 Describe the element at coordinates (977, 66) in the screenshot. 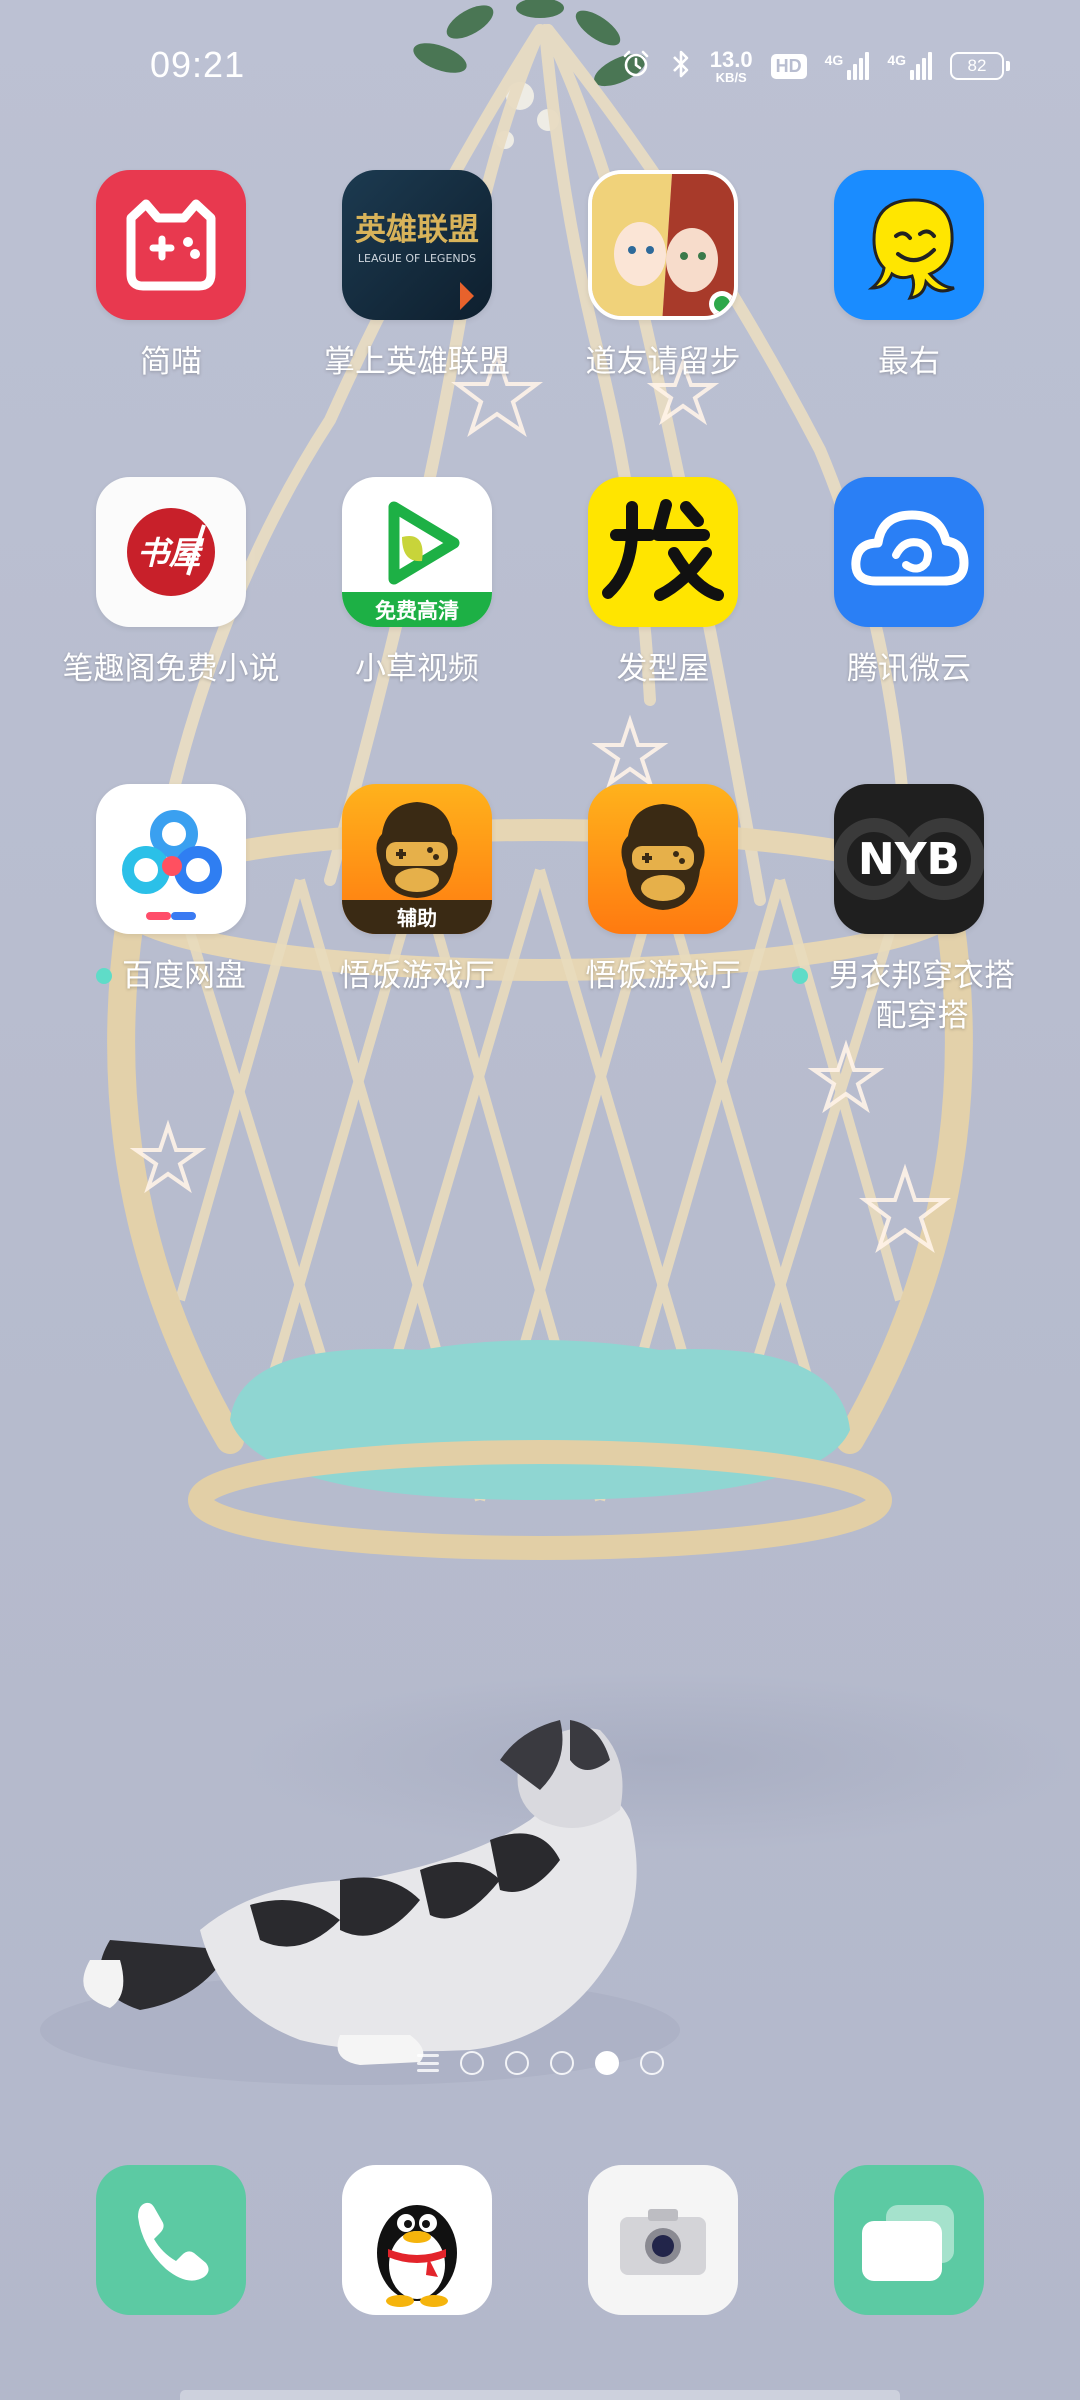

I see `battery-level: 82` at that location.